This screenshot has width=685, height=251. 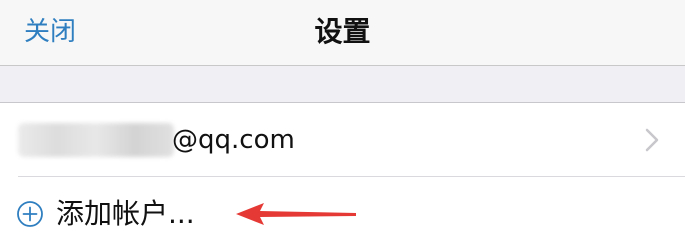 What do you see at coordinates (342, 84) in the screenshot?
I see `section-gap` at bounding box center [342, 84].